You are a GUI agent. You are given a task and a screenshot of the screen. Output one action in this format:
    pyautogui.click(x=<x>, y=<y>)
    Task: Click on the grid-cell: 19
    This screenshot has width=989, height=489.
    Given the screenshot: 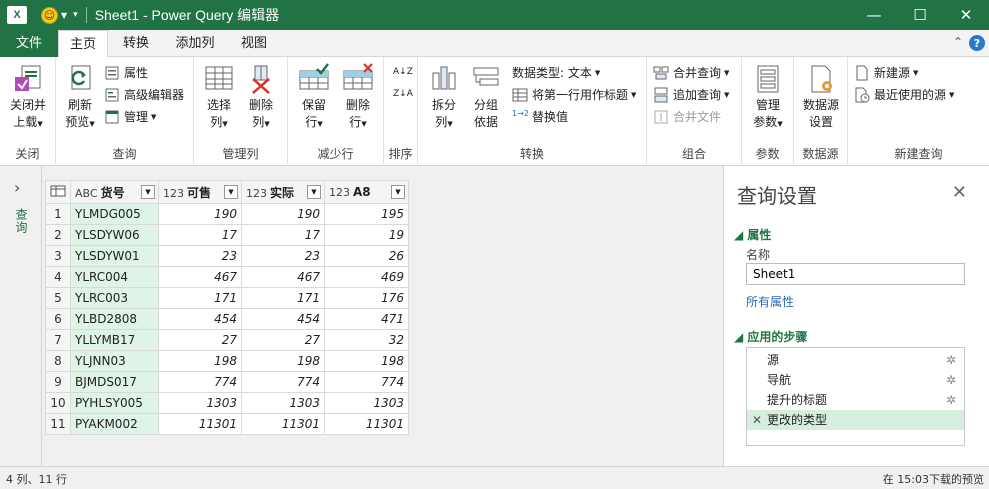 What is the action you would take?
    pyautogui.click(x=366, y=235)
    